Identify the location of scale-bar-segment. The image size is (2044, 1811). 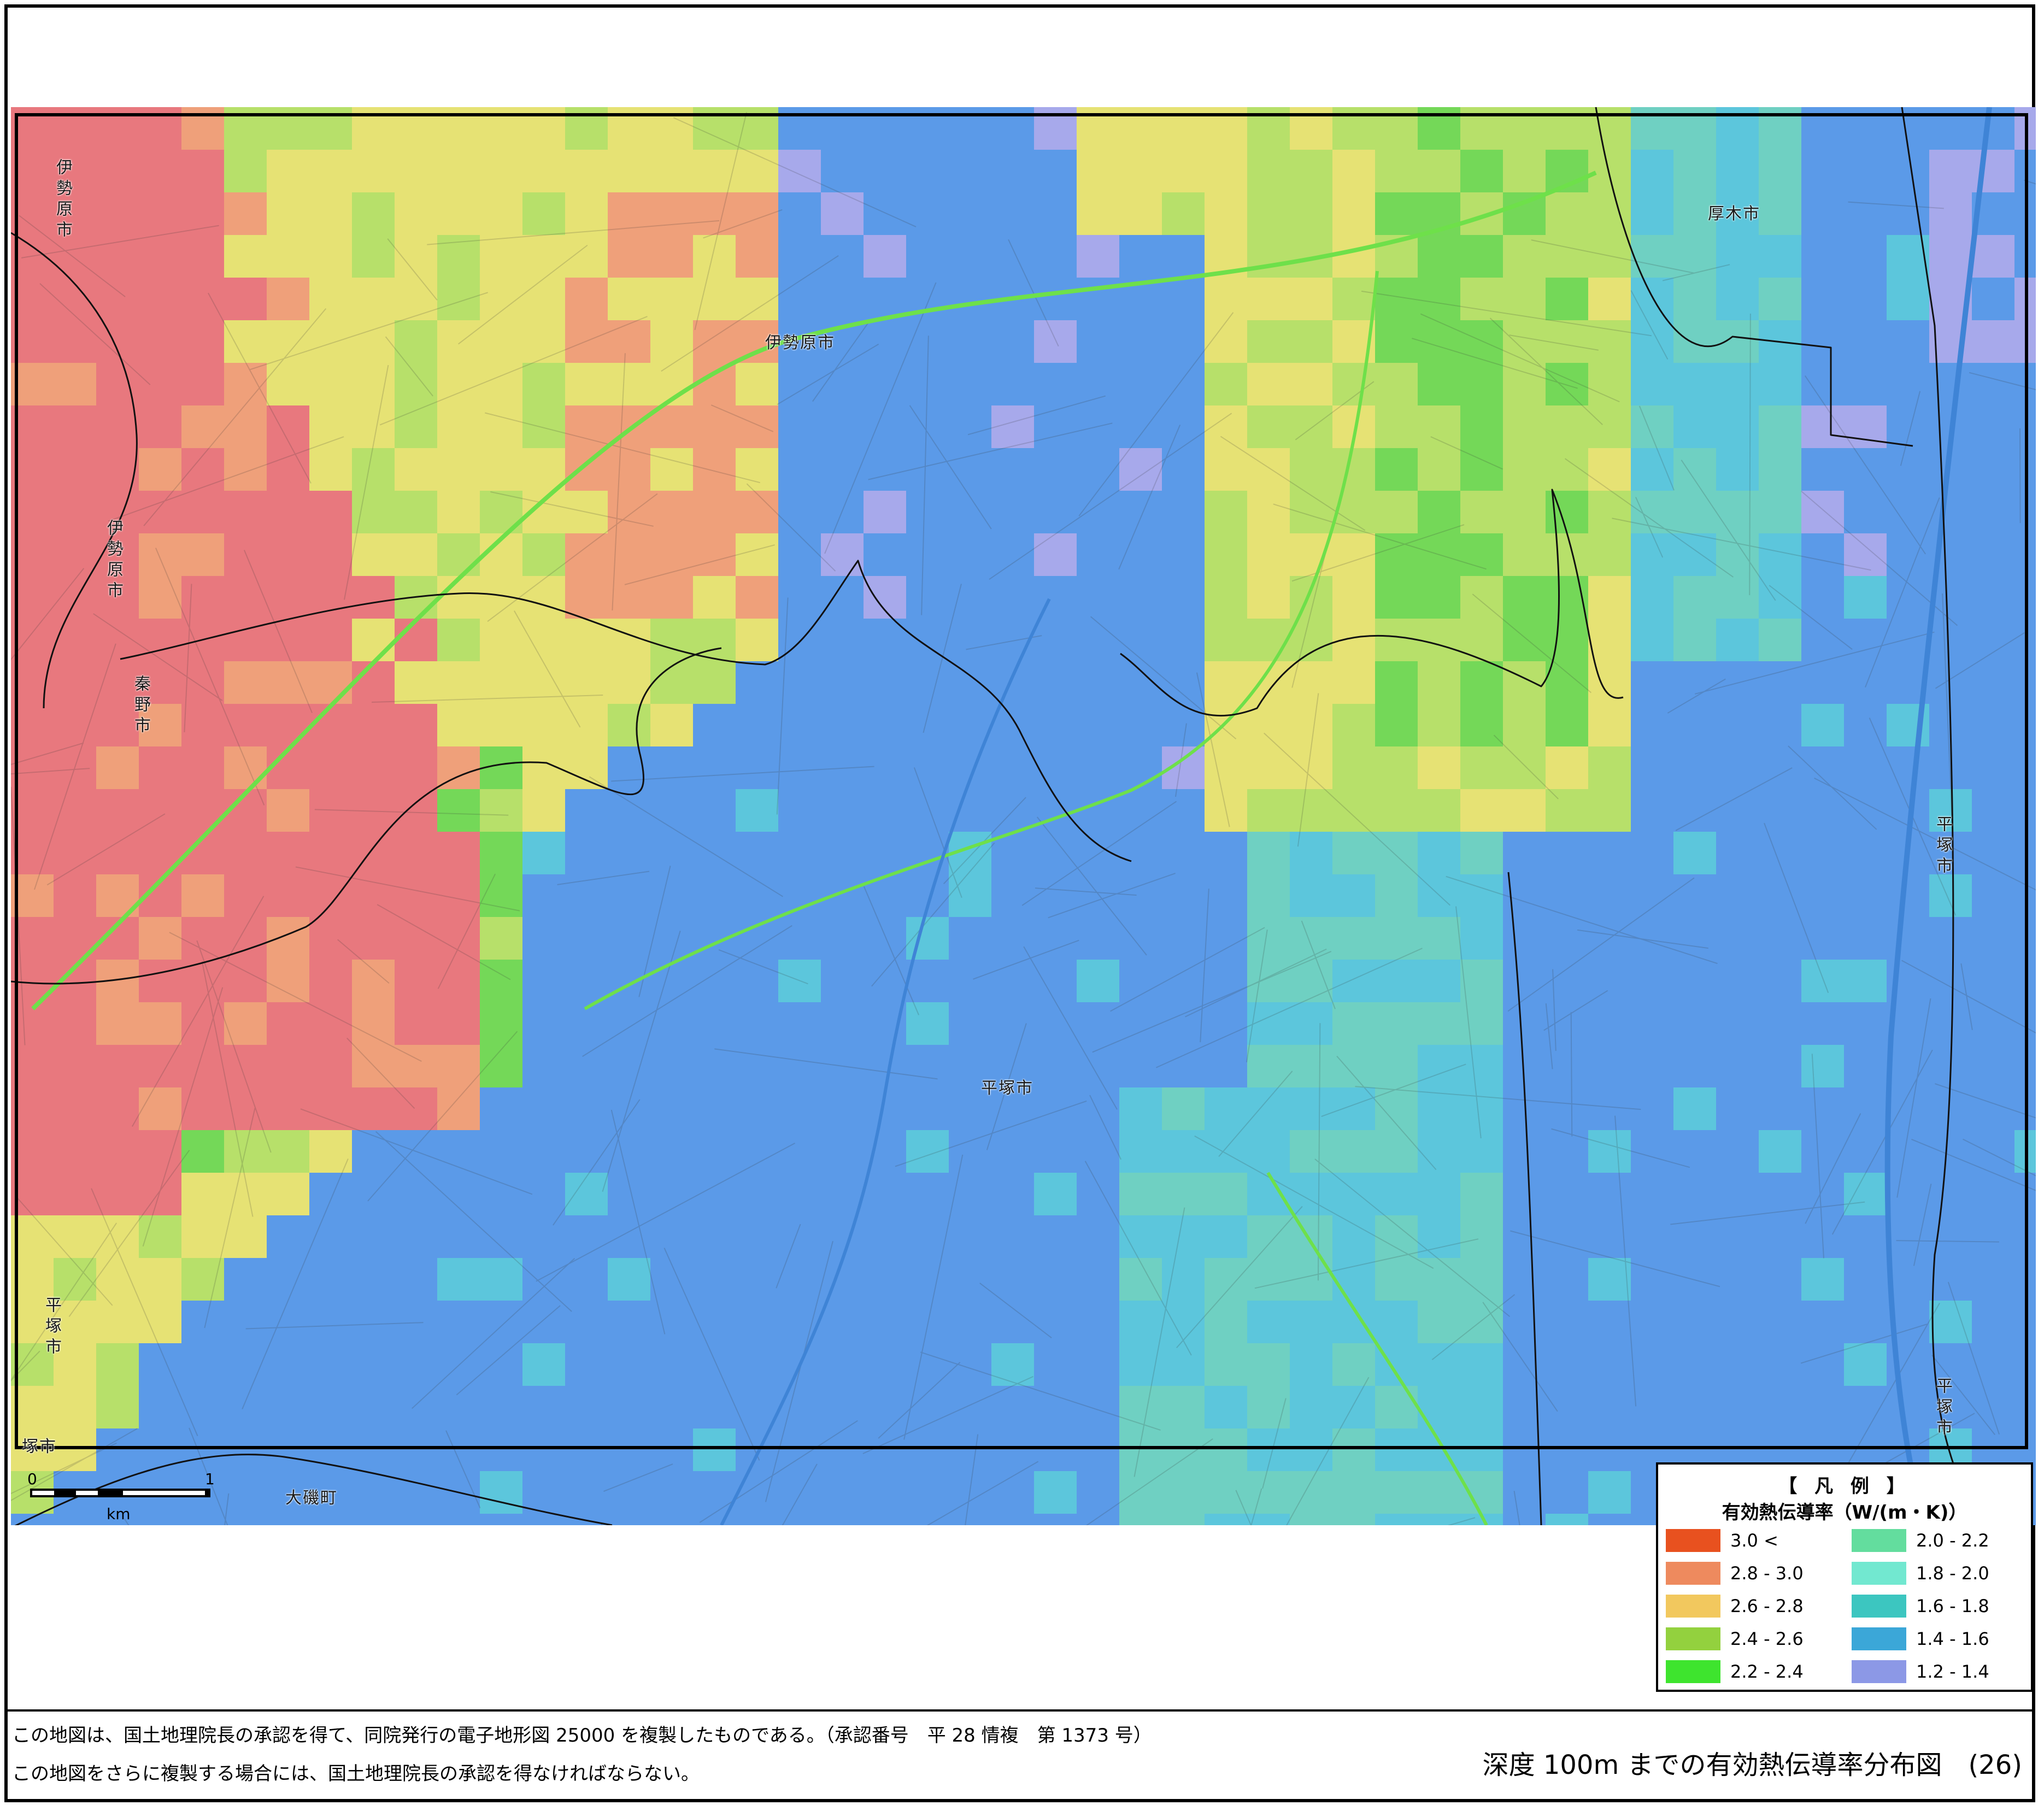
(43, 1493).